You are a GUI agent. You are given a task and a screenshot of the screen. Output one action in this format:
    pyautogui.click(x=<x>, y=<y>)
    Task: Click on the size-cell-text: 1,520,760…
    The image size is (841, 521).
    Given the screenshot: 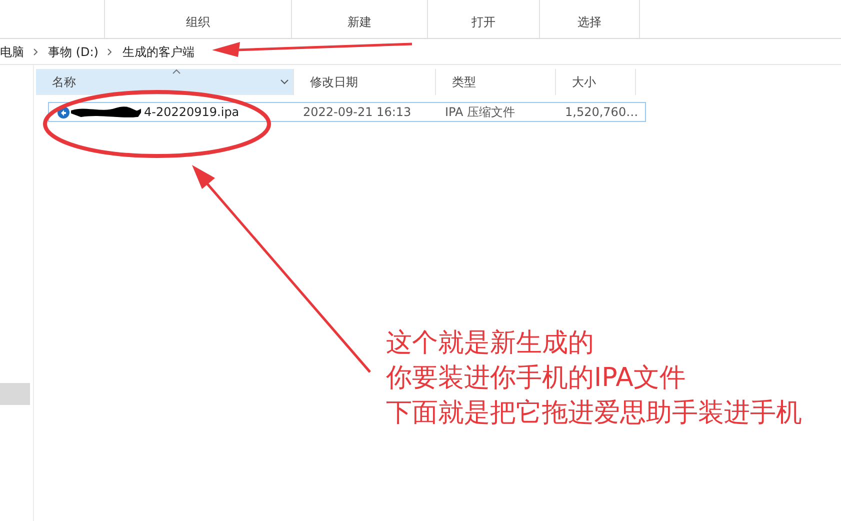 What is the action you would take?
    pyautogui.click(x=602, y=112)
    